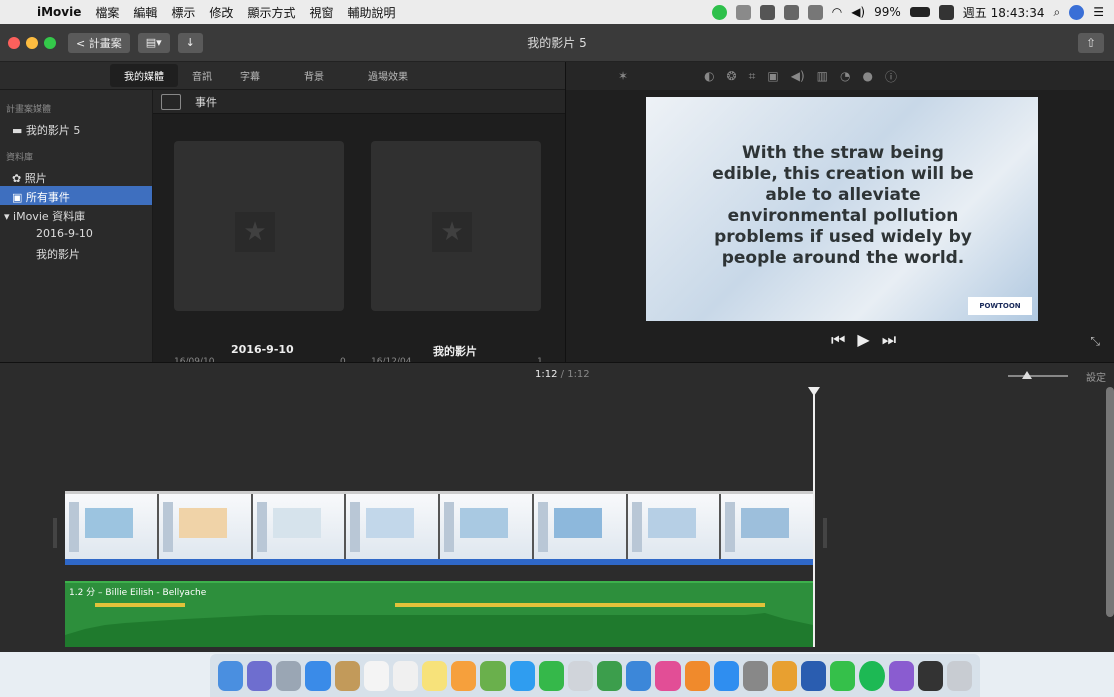  What do you see at coordinates (76, 252) in the screenshot?
I see `sidebar-item-event-my-movie: 我的影片` at bounding box center [76, 252].